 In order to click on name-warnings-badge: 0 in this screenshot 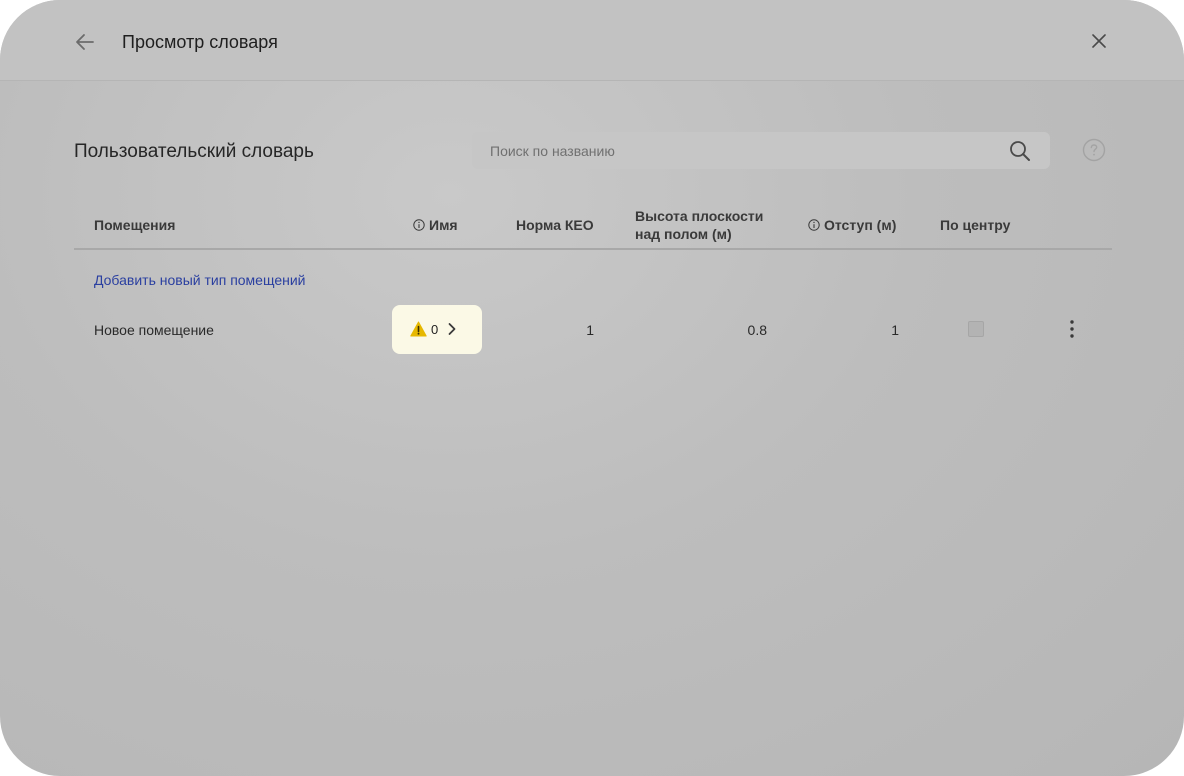, I will do `click(437, 329)`.